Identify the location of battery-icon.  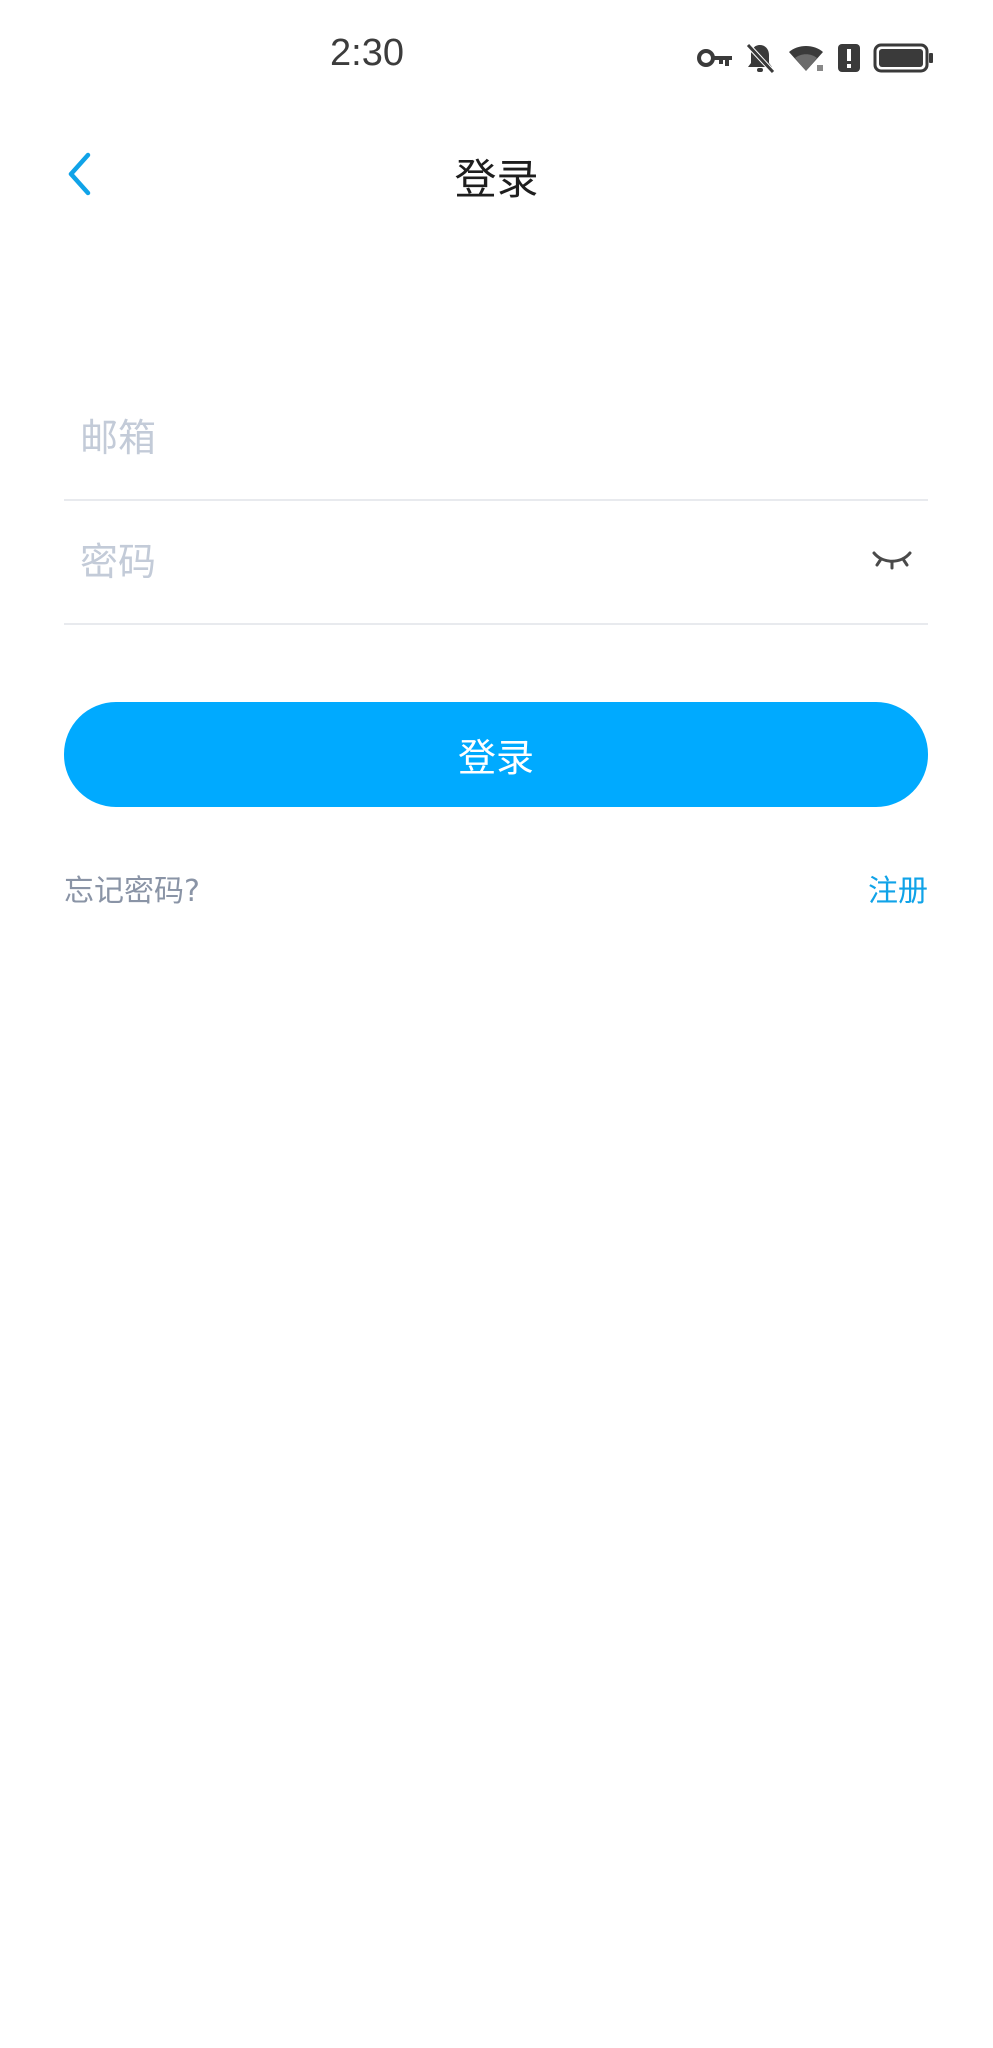
(904, 58).